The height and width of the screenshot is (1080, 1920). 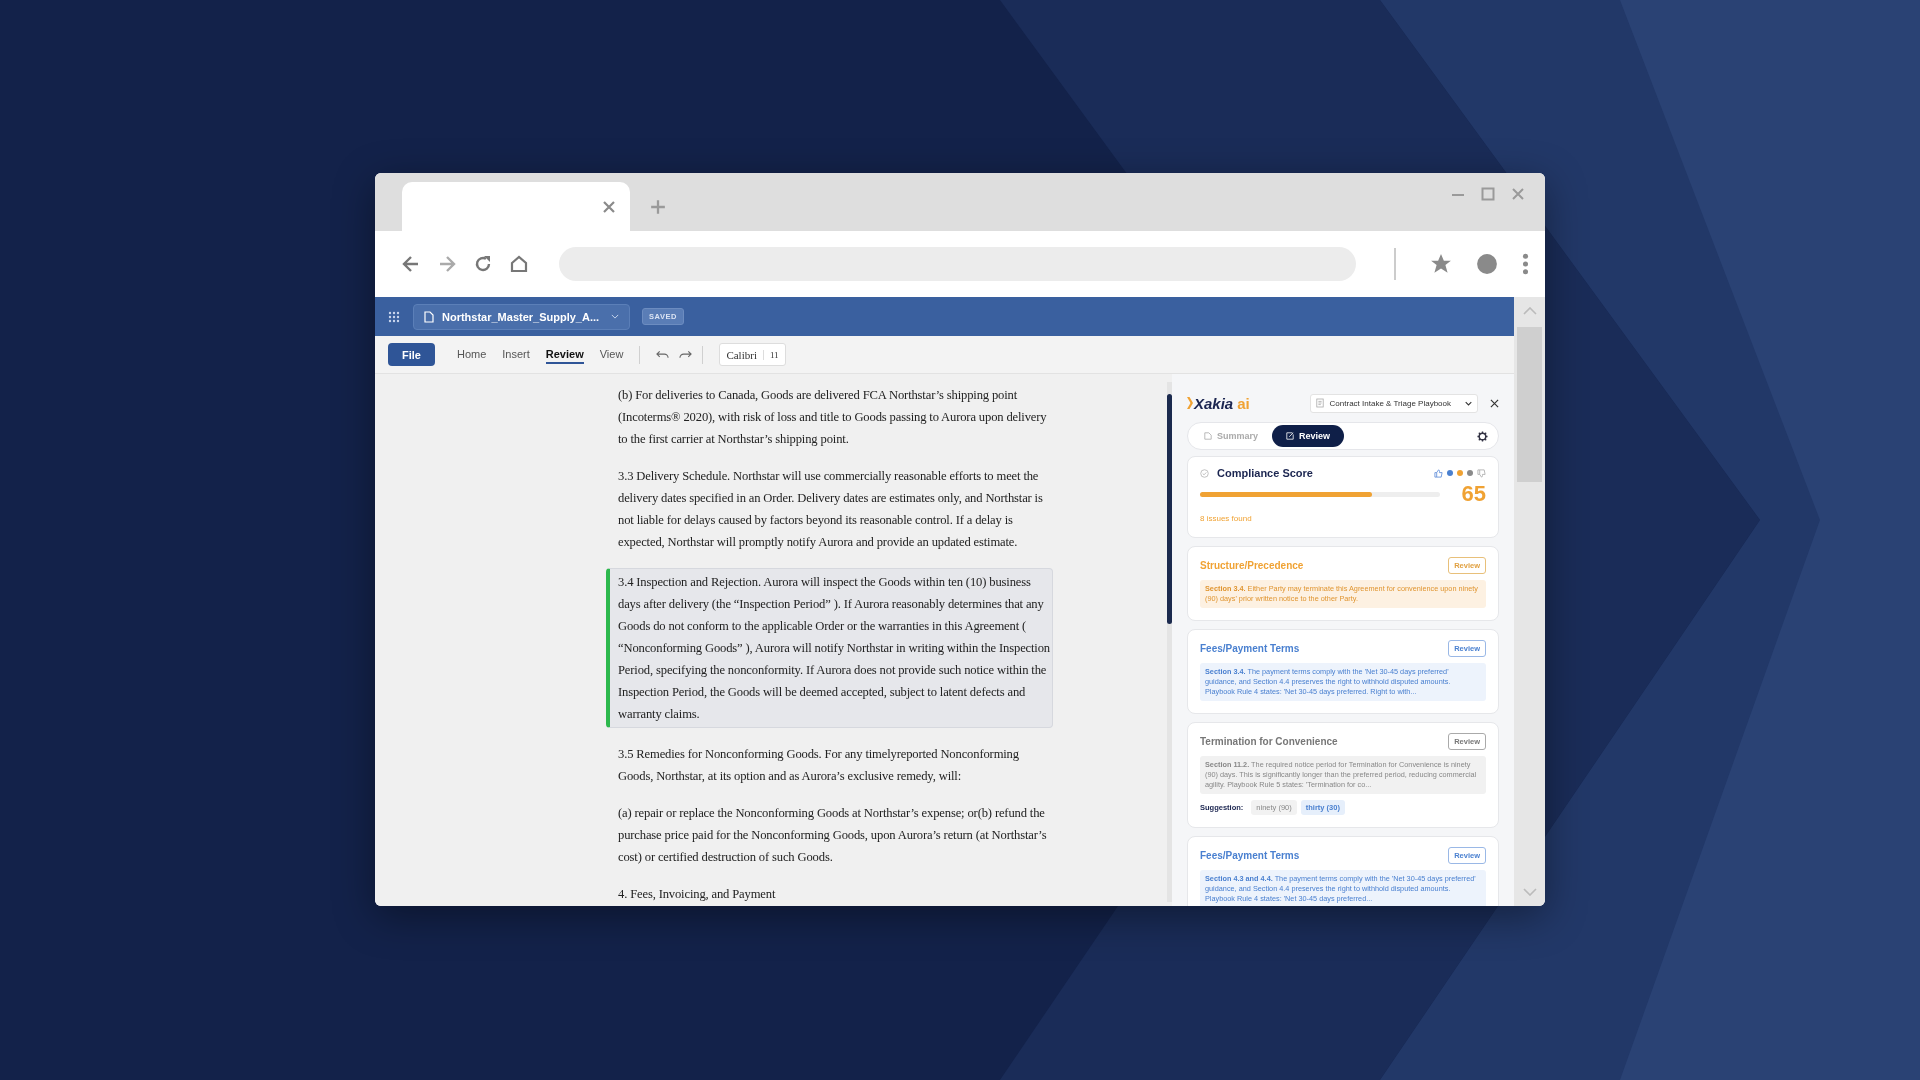 What do you see at coordinates (411, 264) in the screenshot?
I see `back-icon` at bounding box center [411, 264].